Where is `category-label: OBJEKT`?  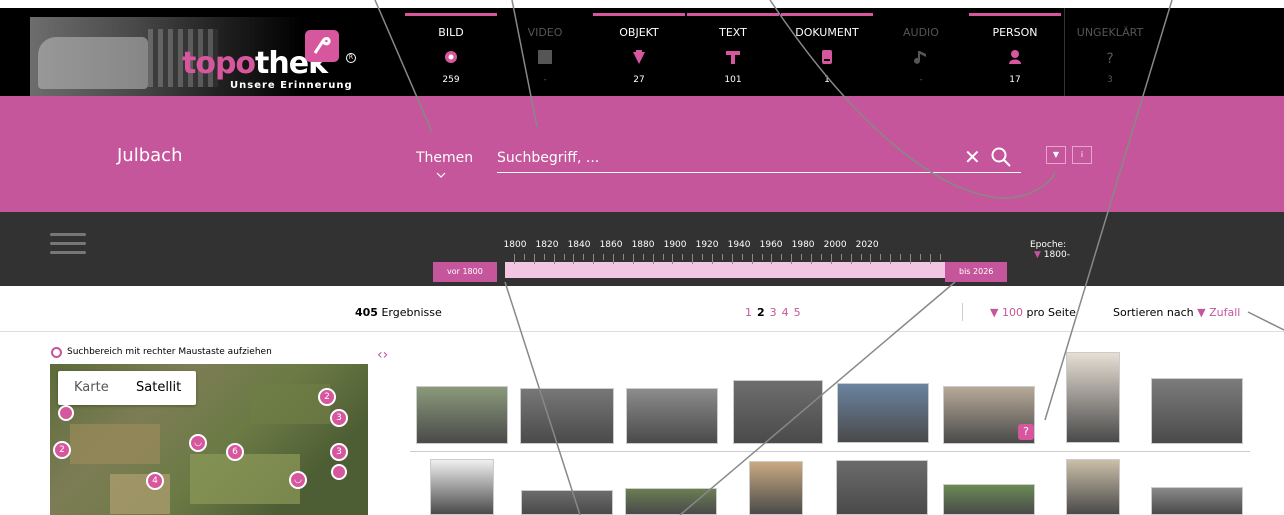
category-label: OBJEKT is located at coordinates (639, 32).